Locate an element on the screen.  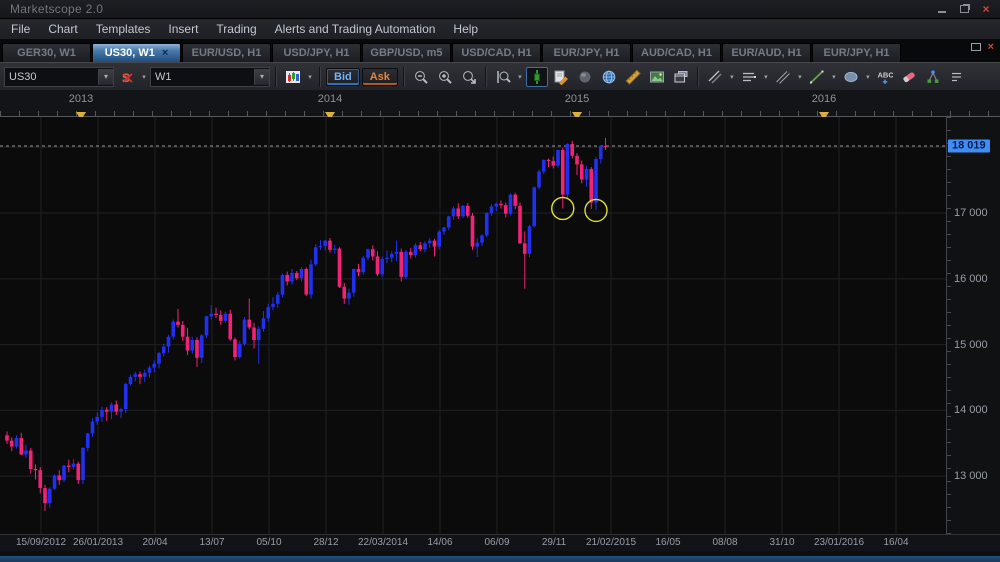
globe-icon is located at coordinates (609, 77).